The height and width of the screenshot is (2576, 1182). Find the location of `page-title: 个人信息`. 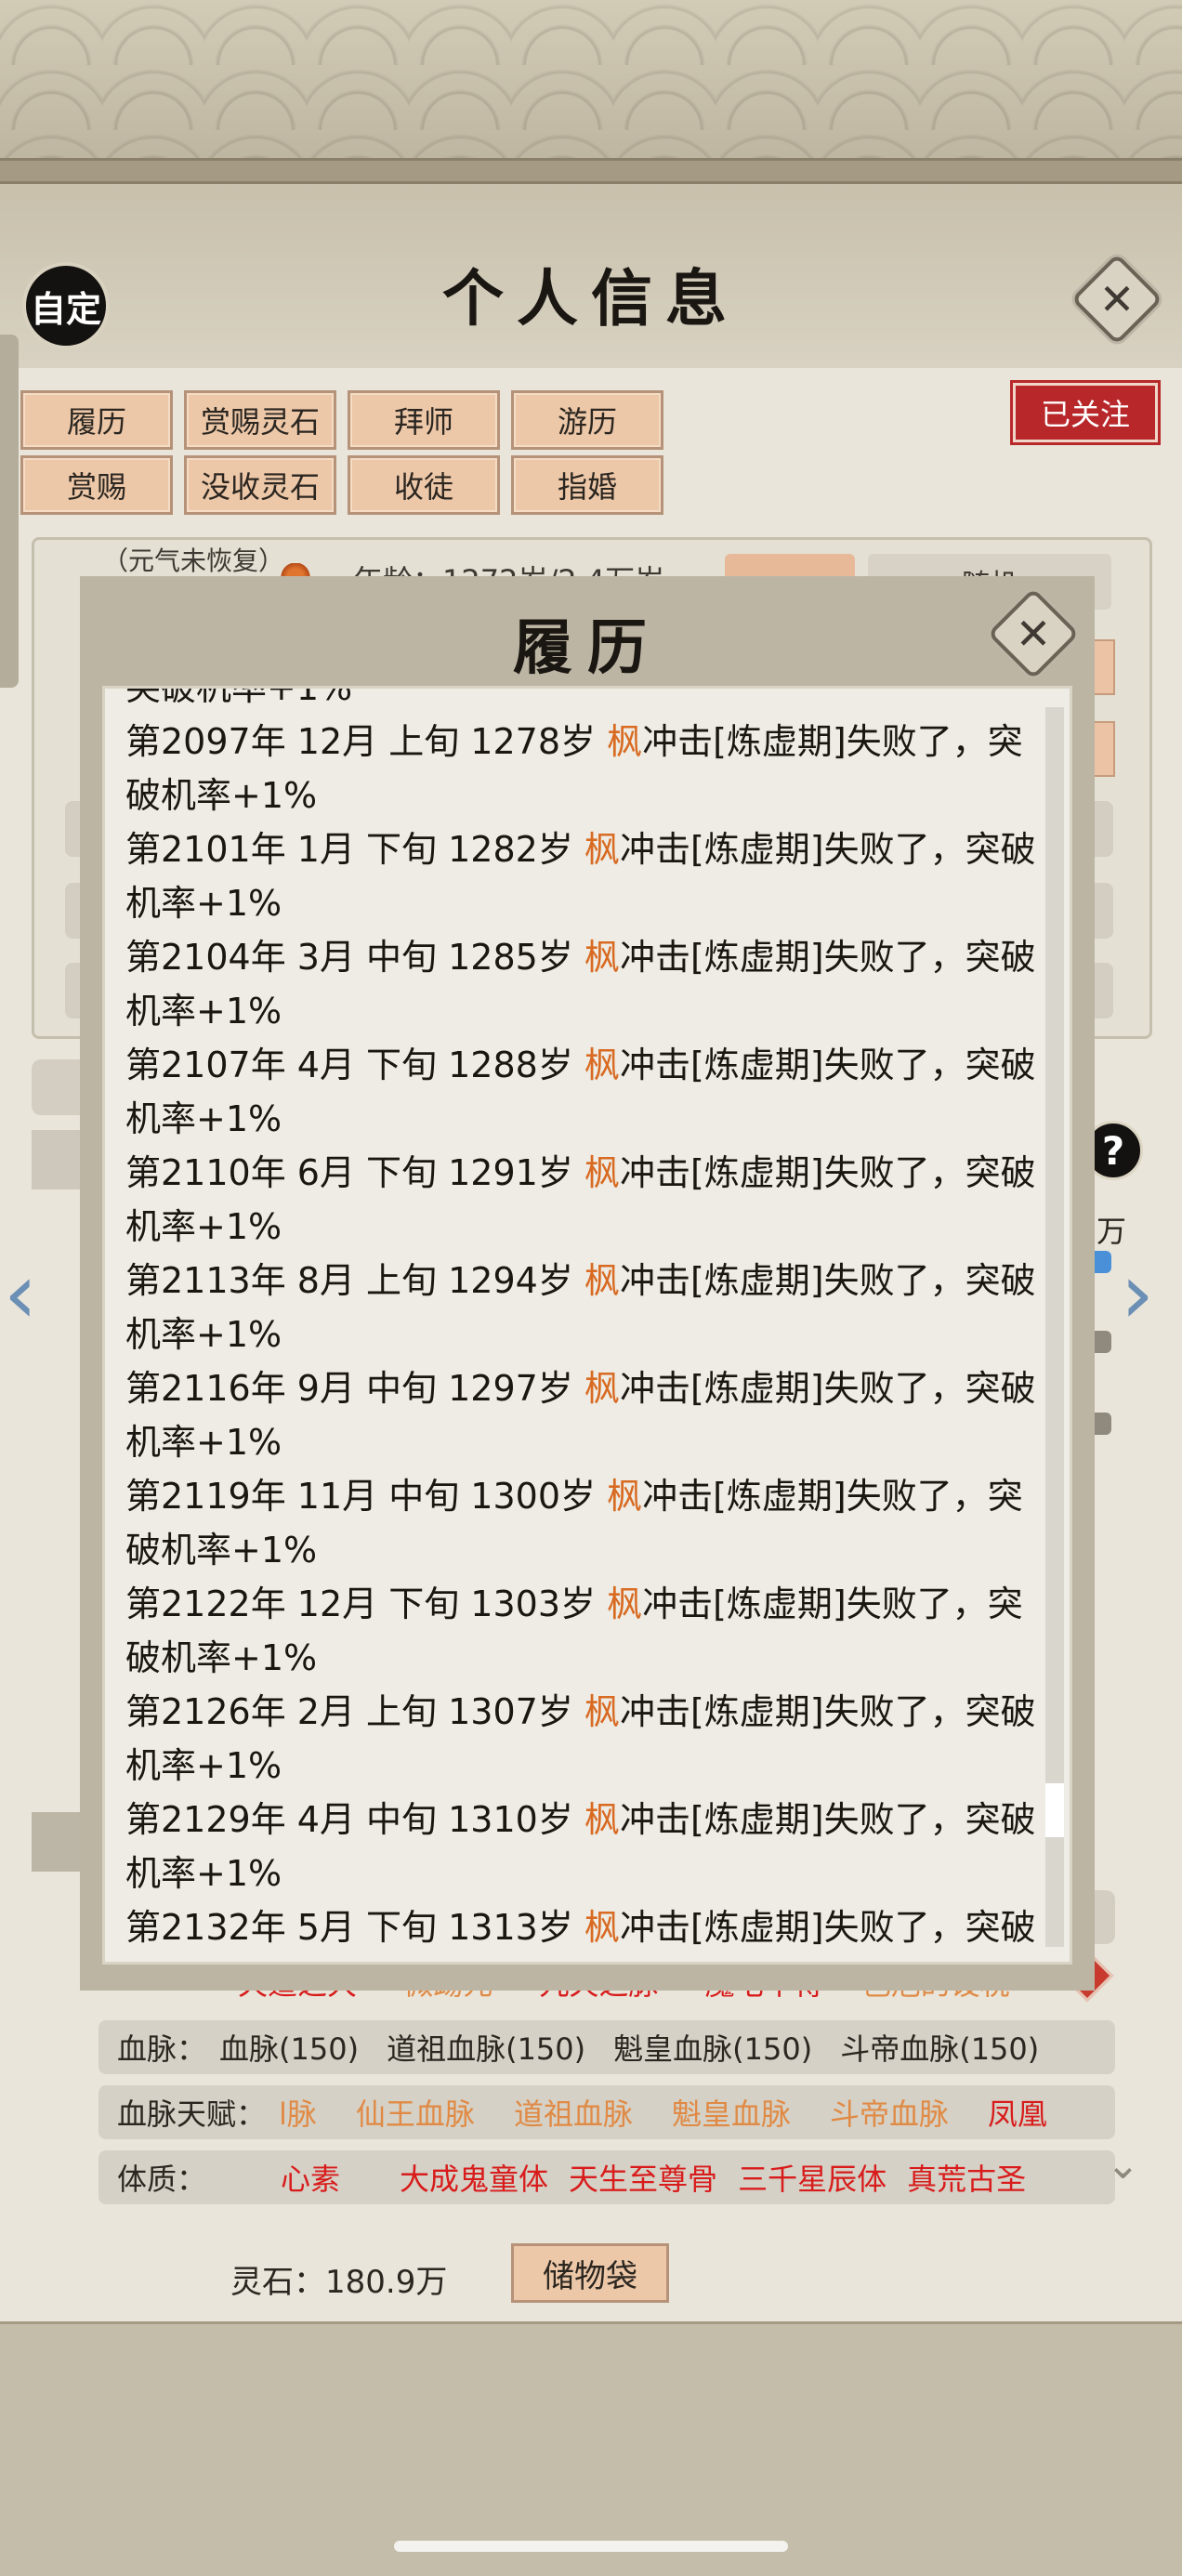

page-title: 个人信息 is located at coordinates (591, 298).